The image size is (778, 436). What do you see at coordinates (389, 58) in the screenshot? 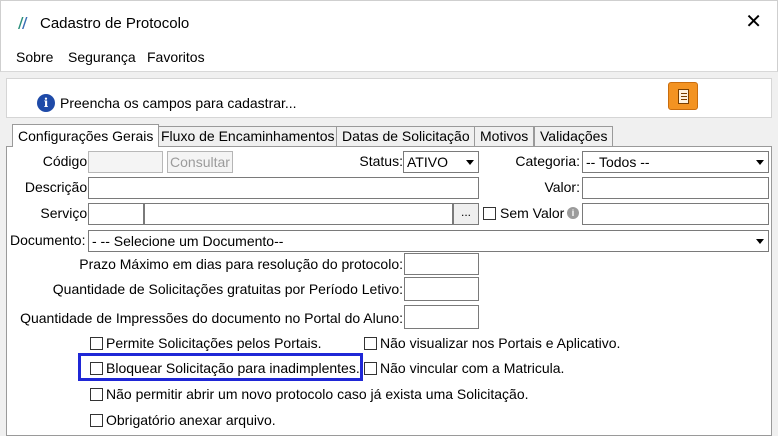
I see `menu-bar: Sobre Segurança Favoritos` at bounding box center [389, 58].